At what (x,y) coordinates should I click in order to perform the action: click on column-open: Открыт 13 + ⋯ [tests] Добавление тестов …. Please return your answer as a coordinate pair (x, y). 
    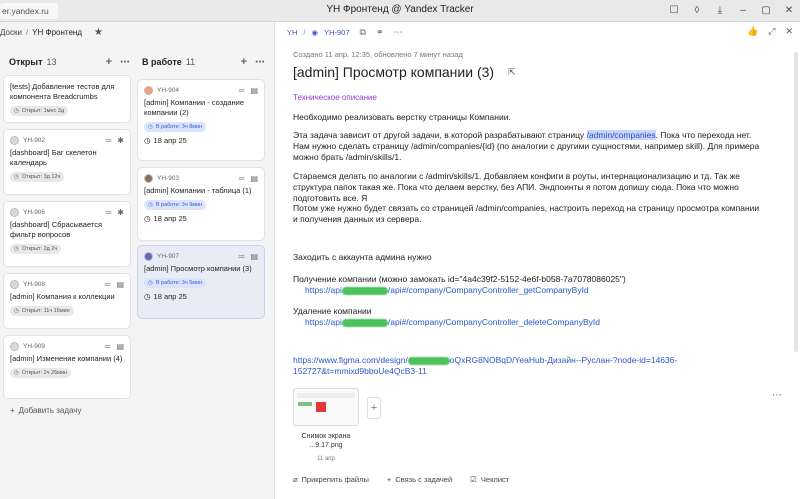
    Looking at the image, I should click on (68, 237).